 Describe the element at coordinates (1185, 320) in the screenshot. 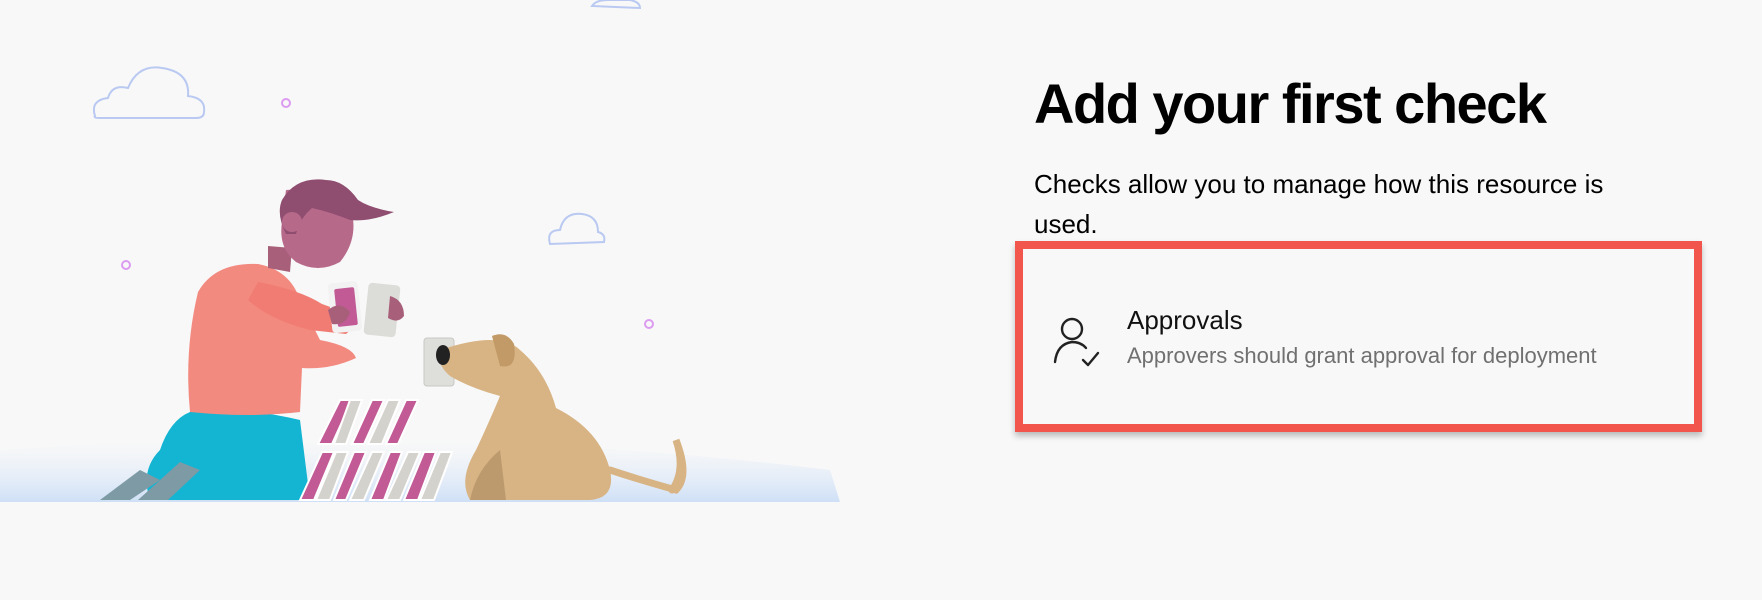

I see `check-title: Approvals` at that location.